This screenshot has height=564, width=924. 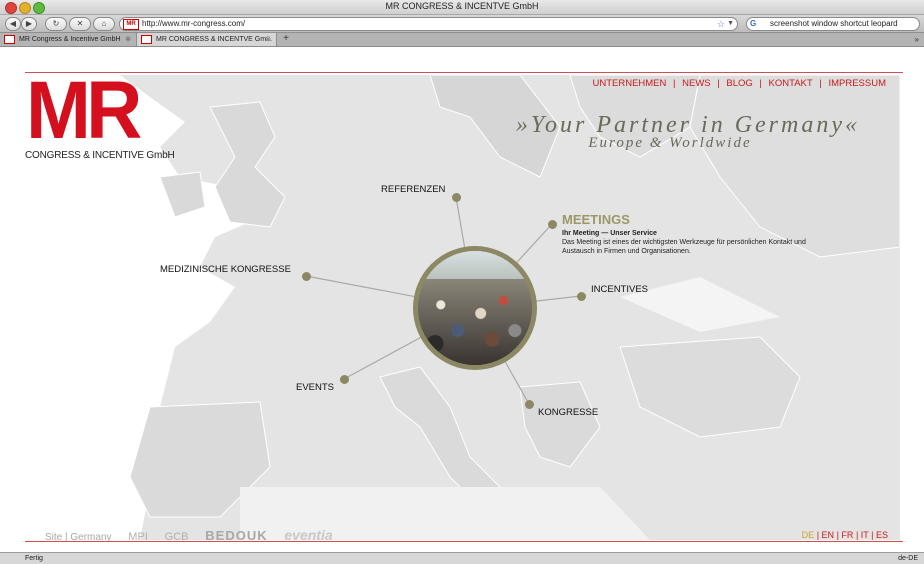 What do you see at coordinates (193, 24) in the screenshot?
I see `url-input: http://www.mr-congress.com/` at bounding box center [193, 24].